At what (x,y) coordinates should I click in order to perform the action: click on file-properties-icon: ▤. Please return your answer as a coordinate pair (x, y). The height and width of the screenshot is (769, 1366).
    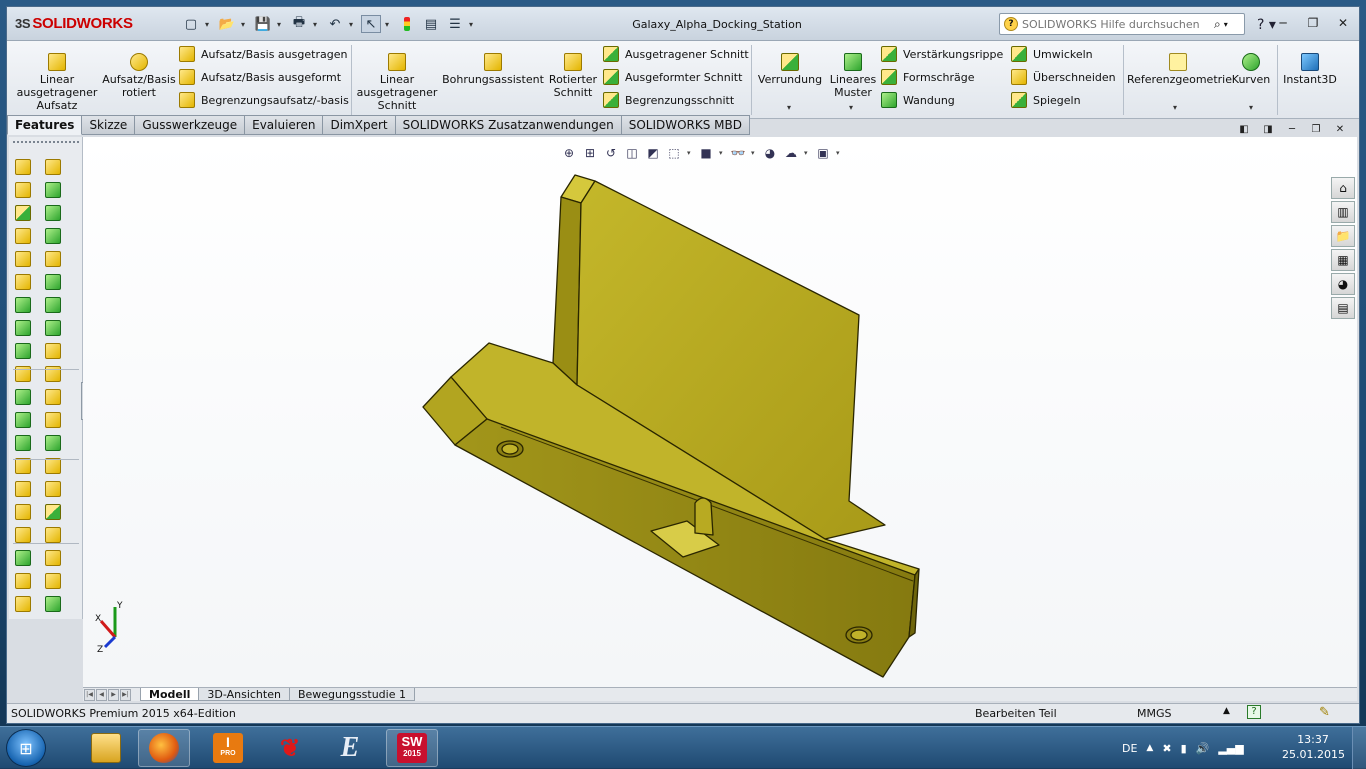
    Looking at the image, I should click on (431, 24).